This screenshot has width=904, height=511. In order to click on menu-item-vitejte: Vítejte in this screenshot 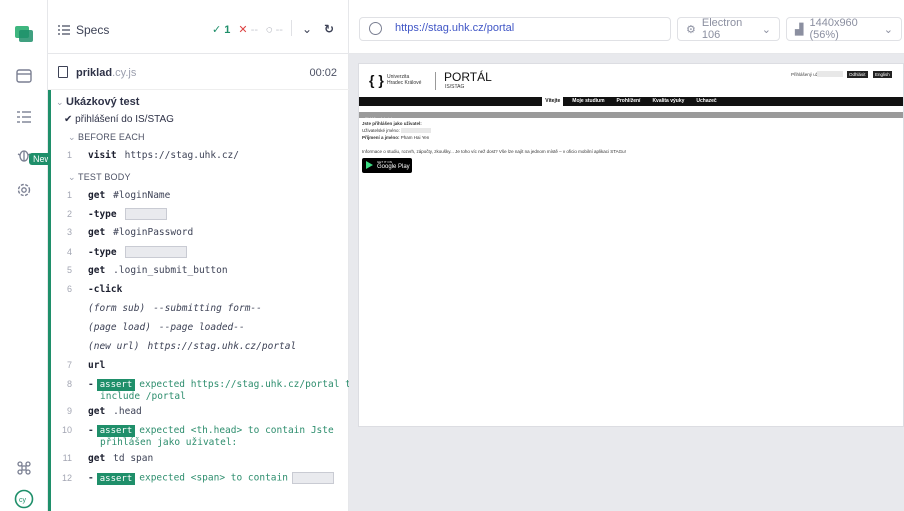, I will do `click(553, 101)`.